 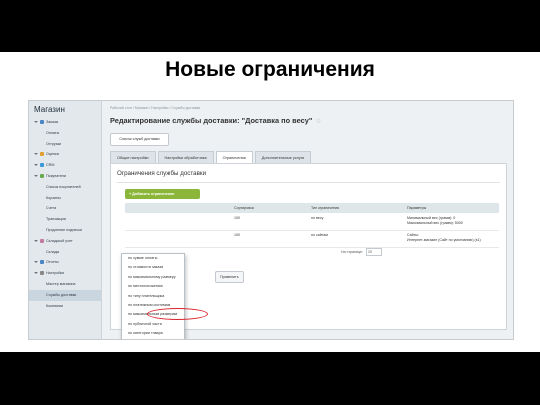 I want to click on page-size-select: 20, so click(x=374, y=252).